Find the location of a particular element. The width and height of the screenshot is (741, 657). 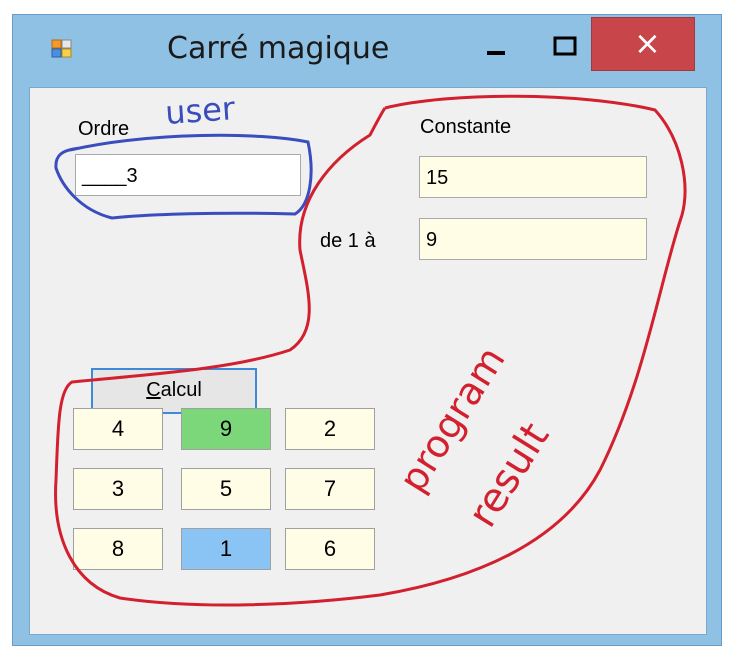

window-title: Carré magique is located at coordinates (278, 48).